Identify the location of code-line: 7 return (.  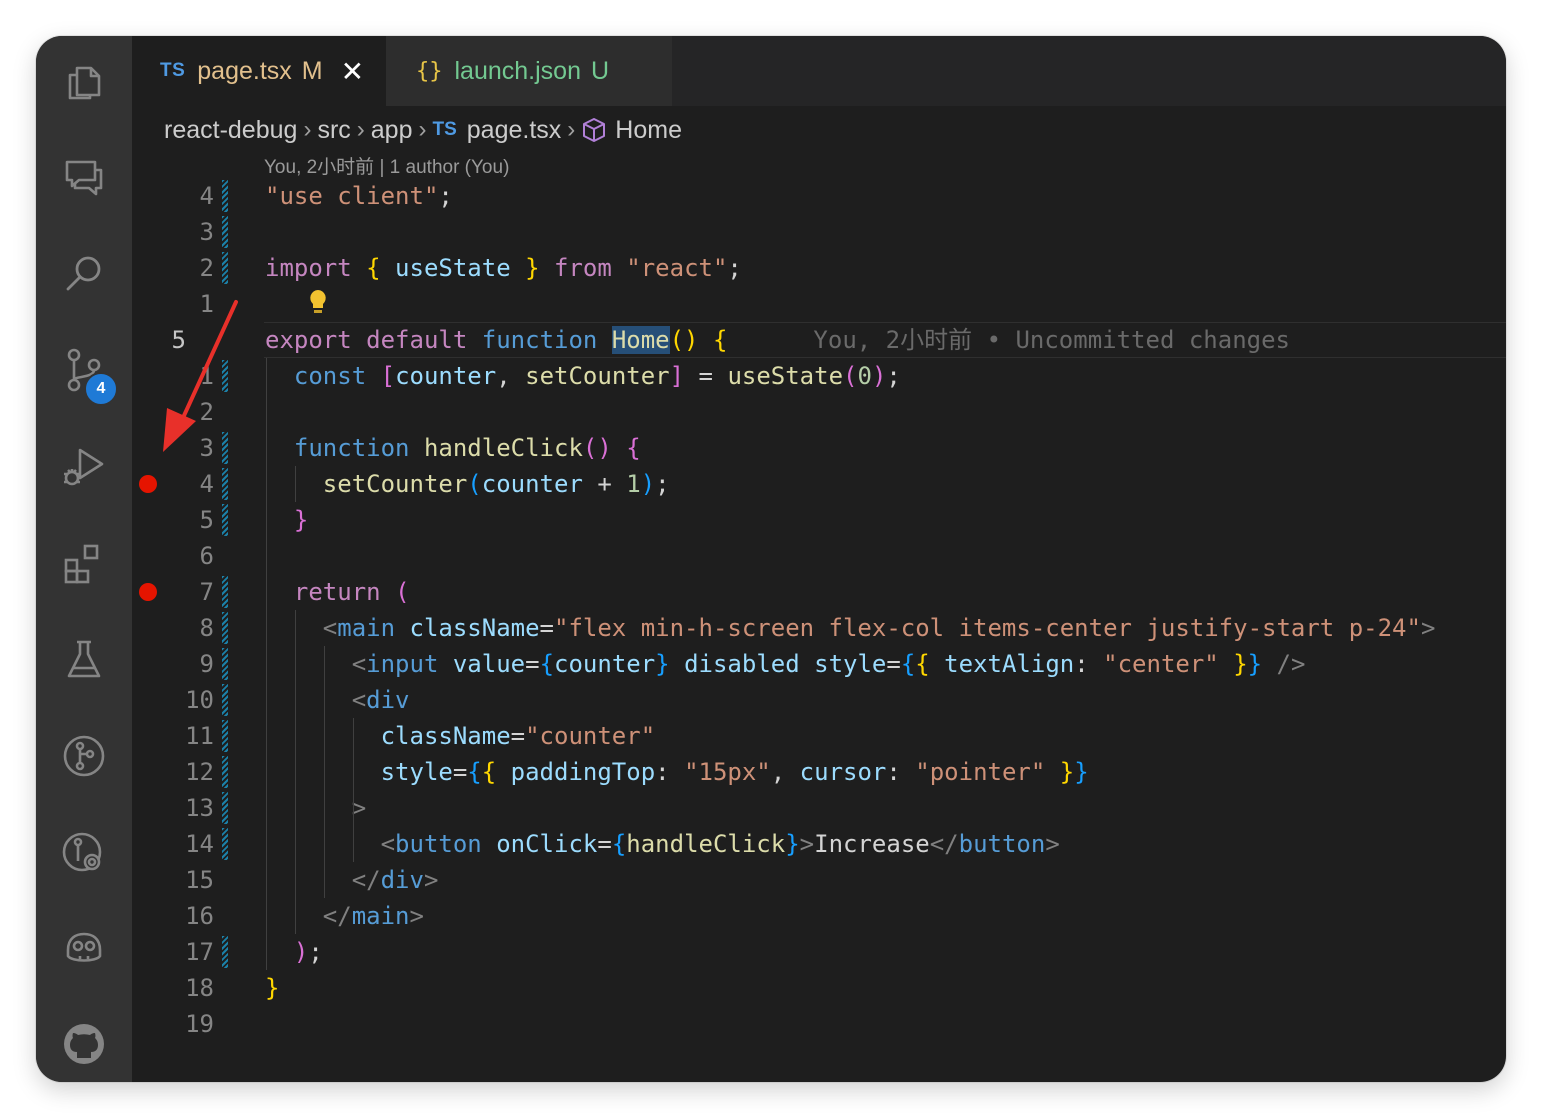
(819, 592).